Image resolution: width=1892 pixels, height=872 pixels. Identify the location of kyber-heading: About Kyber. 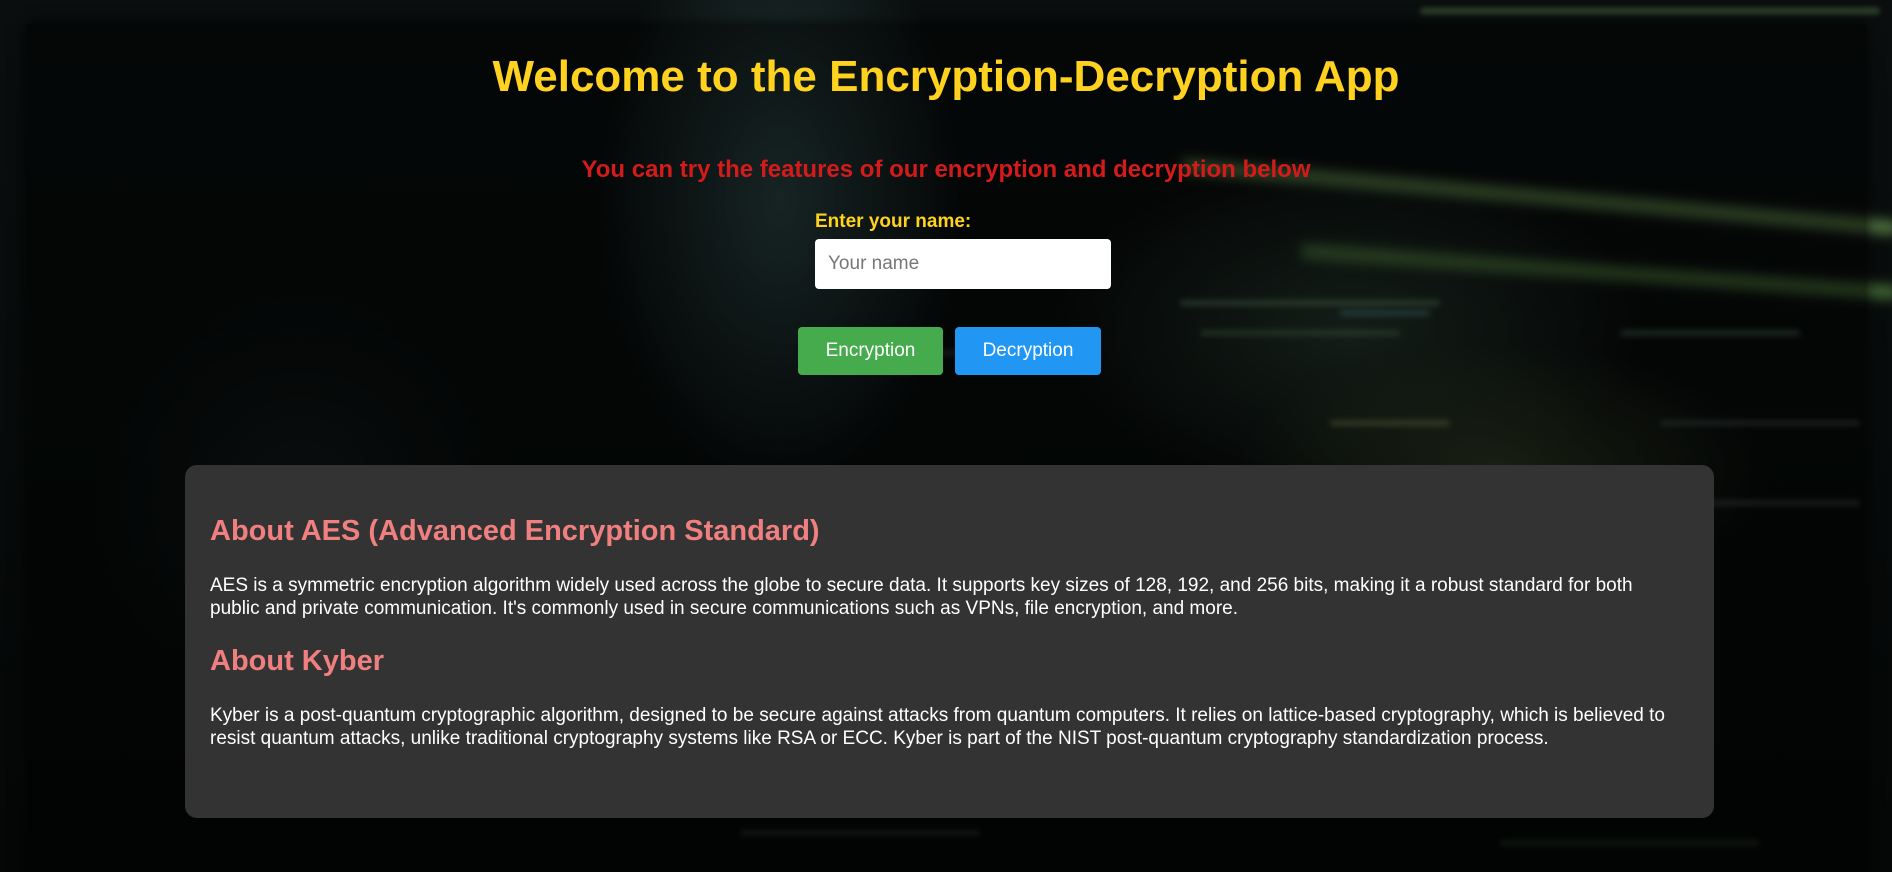
(297, 661).